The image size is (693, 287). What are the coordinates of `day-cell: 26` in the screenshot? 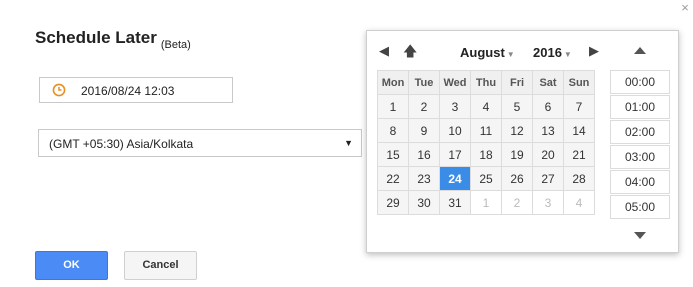 It's located at (517, 178).